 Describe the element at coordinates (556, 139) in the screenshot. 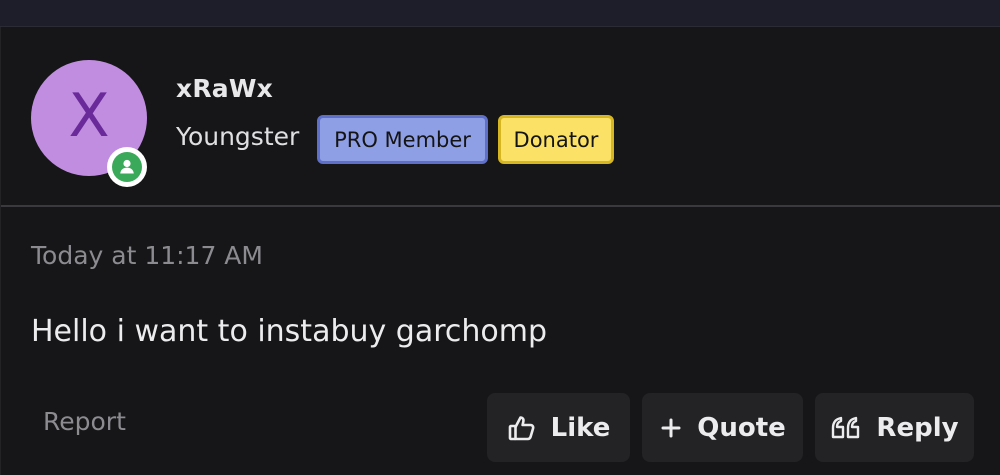

I see `donator-badge: Donator` at that location.